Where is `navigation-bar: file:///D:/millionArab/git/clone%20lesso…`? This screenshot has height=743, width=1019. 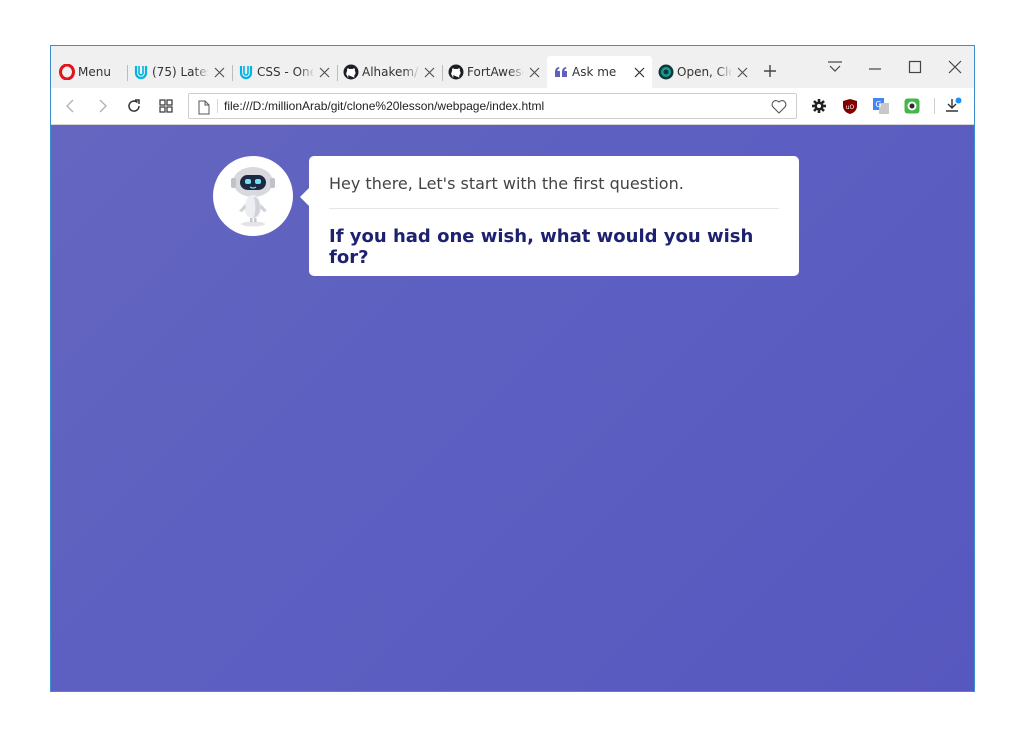
navigation-bar: file:///D:/millionArab/git/clone%20lesso… is located at coordinates (512, 106).